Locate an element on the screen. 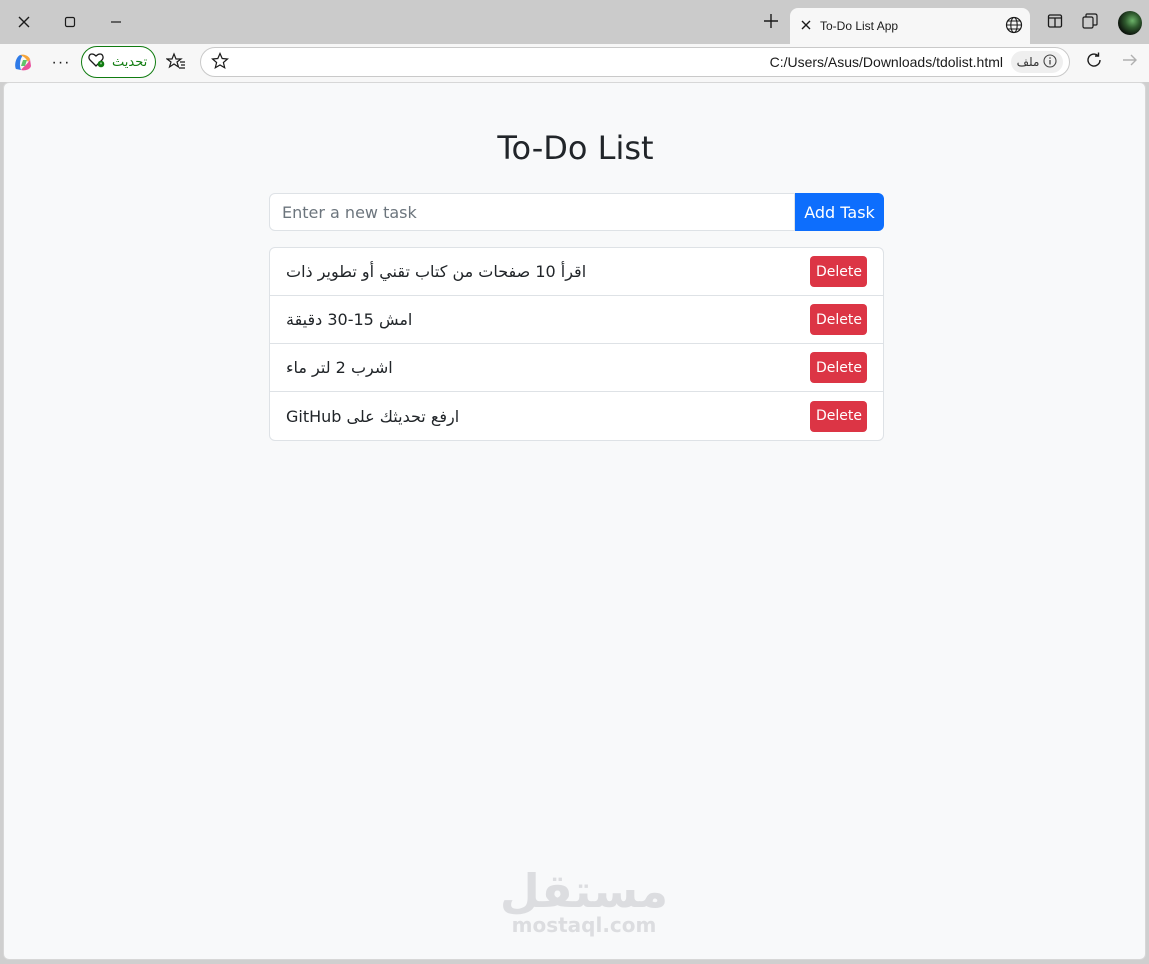 The width and height of the screenshot is (1149, 964). task-form: Add Task is located at coordinates (576, 212).